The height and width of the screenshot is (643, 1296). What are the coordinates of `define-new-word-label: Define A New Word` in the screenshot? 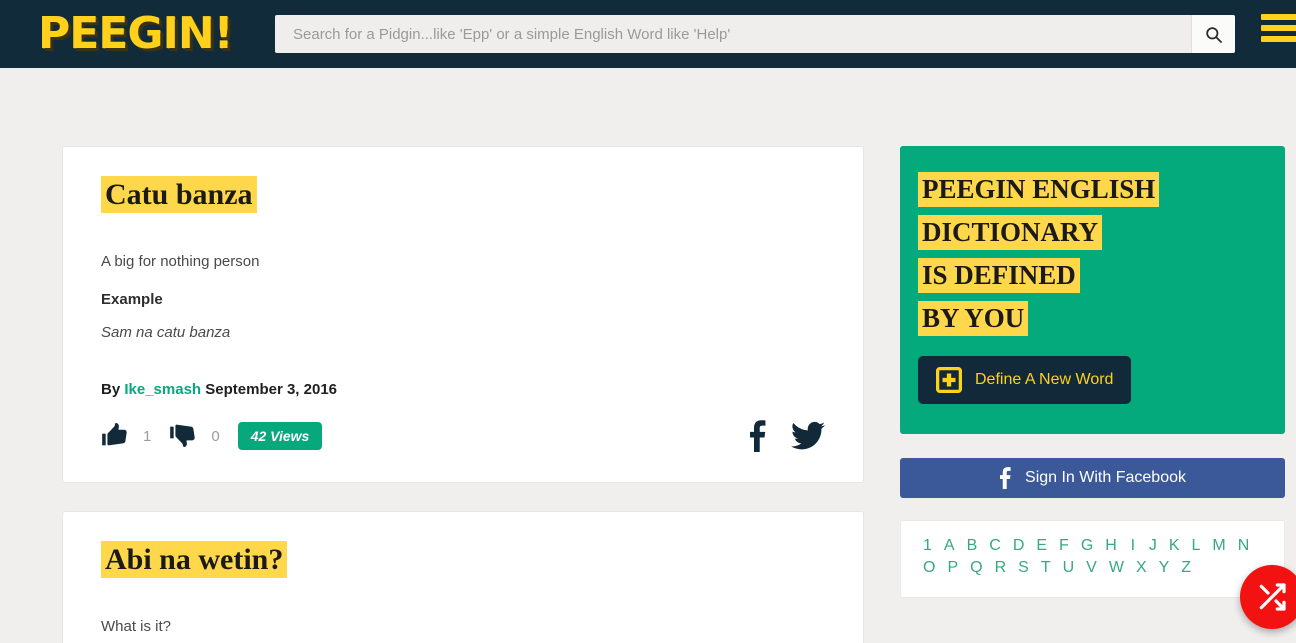 It's located at (1044, 379).